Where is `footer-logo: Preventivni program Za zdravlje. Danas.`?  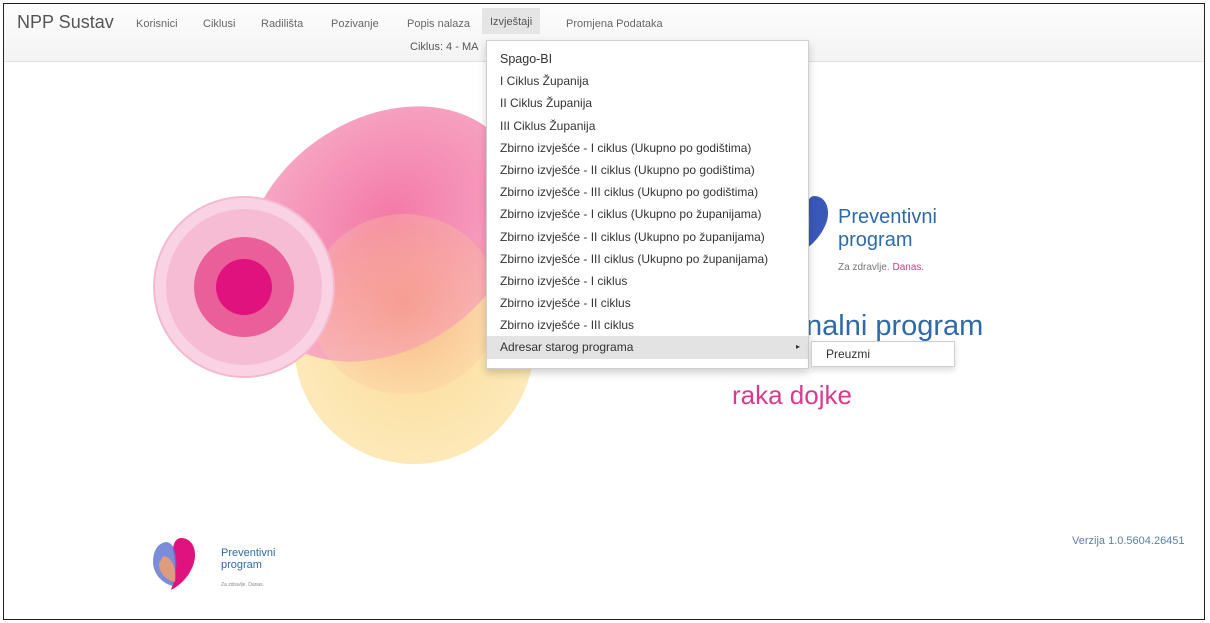 footer-logo: Preventivni program Za zdravlje. Danas. is located at coordinates (224, 561).